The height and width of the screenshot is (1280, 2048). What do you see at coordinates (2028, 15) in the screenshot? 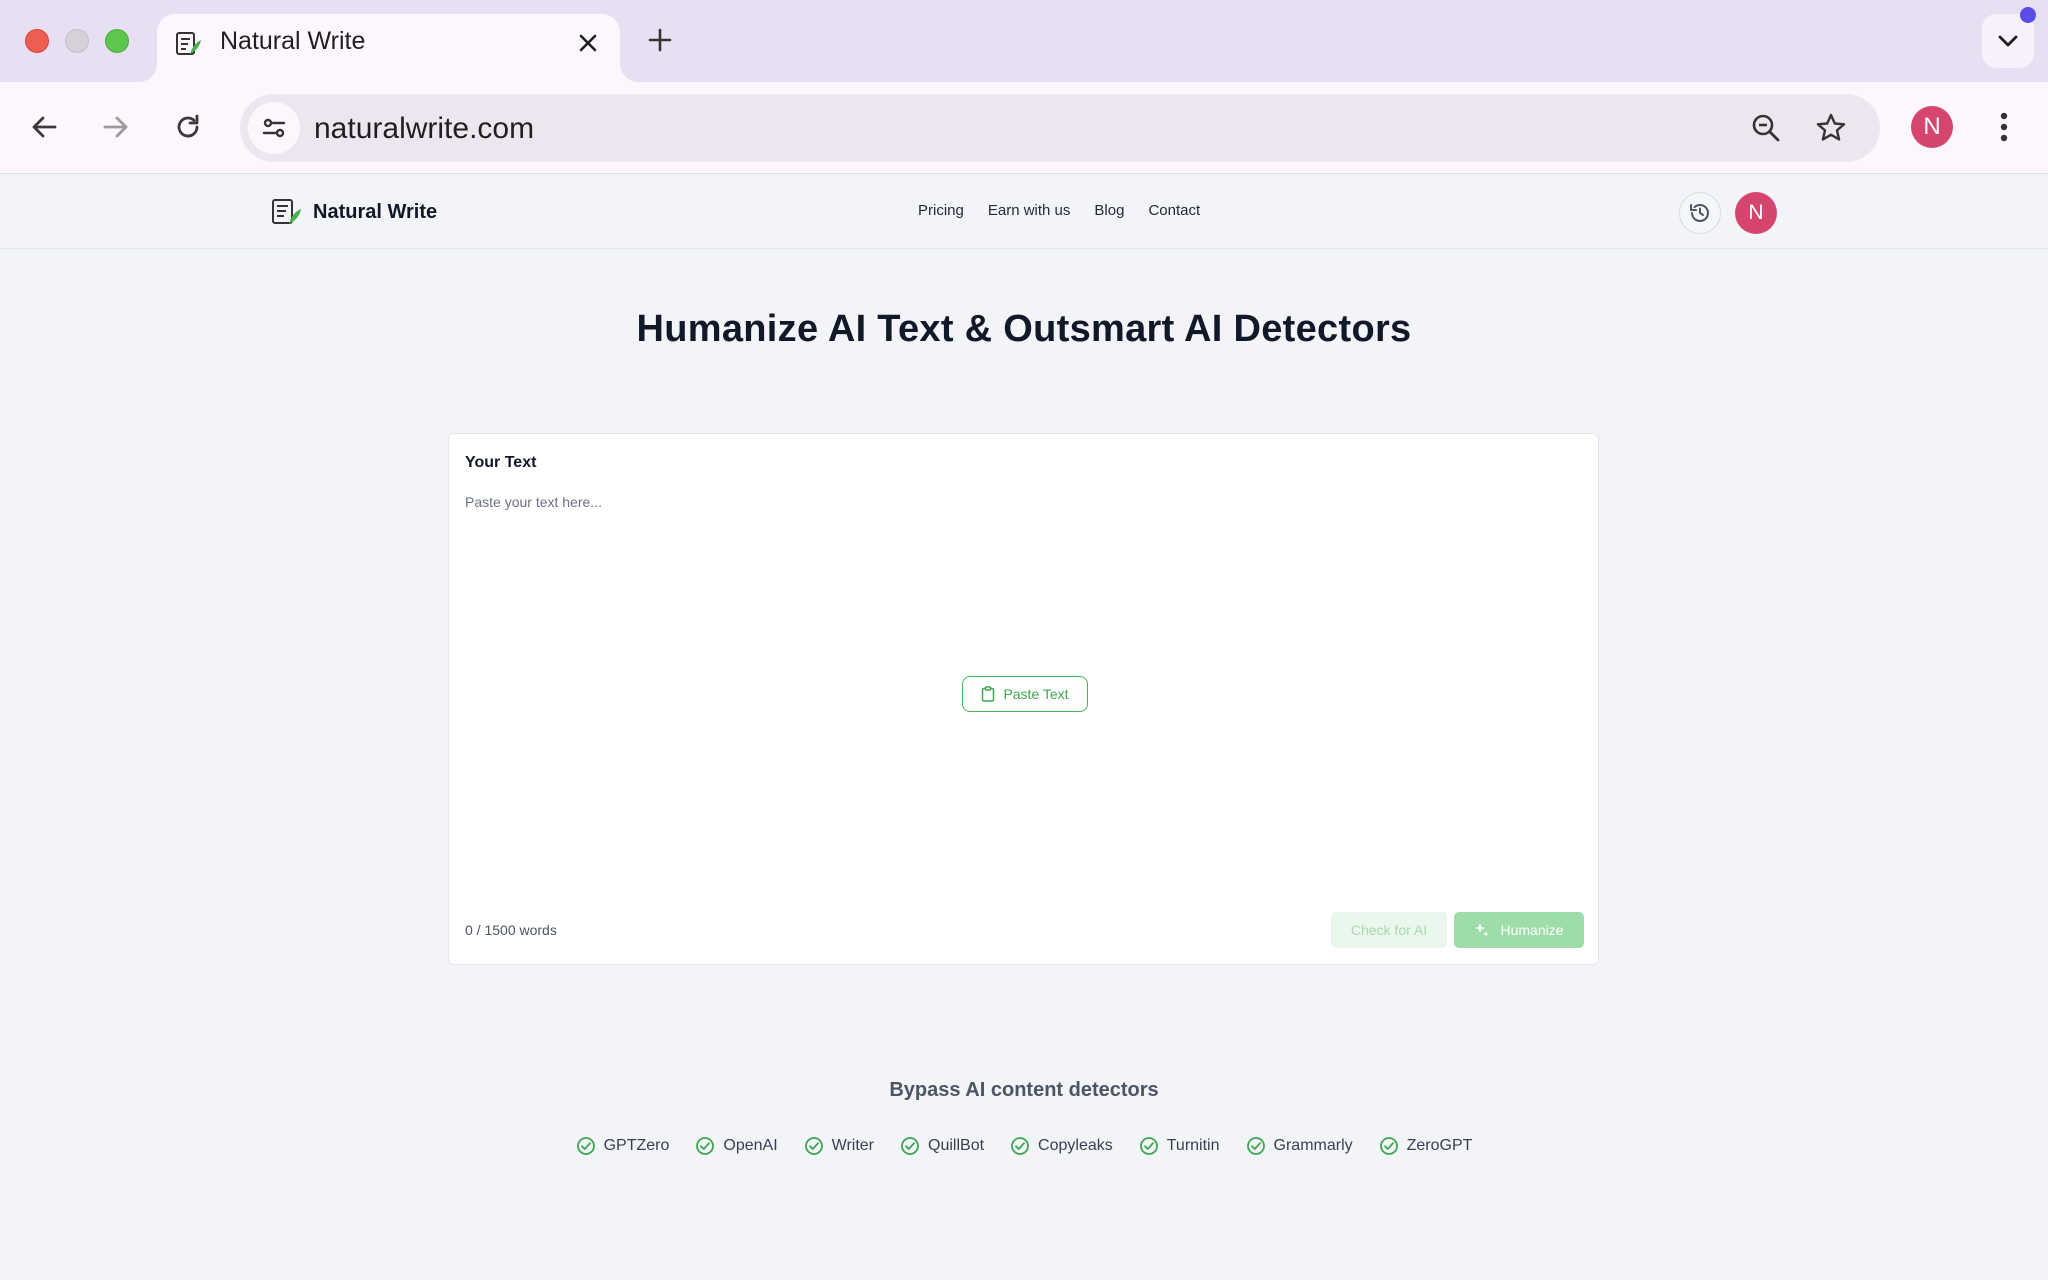
I see `notification-dot` at bounding box center [2028, 15].